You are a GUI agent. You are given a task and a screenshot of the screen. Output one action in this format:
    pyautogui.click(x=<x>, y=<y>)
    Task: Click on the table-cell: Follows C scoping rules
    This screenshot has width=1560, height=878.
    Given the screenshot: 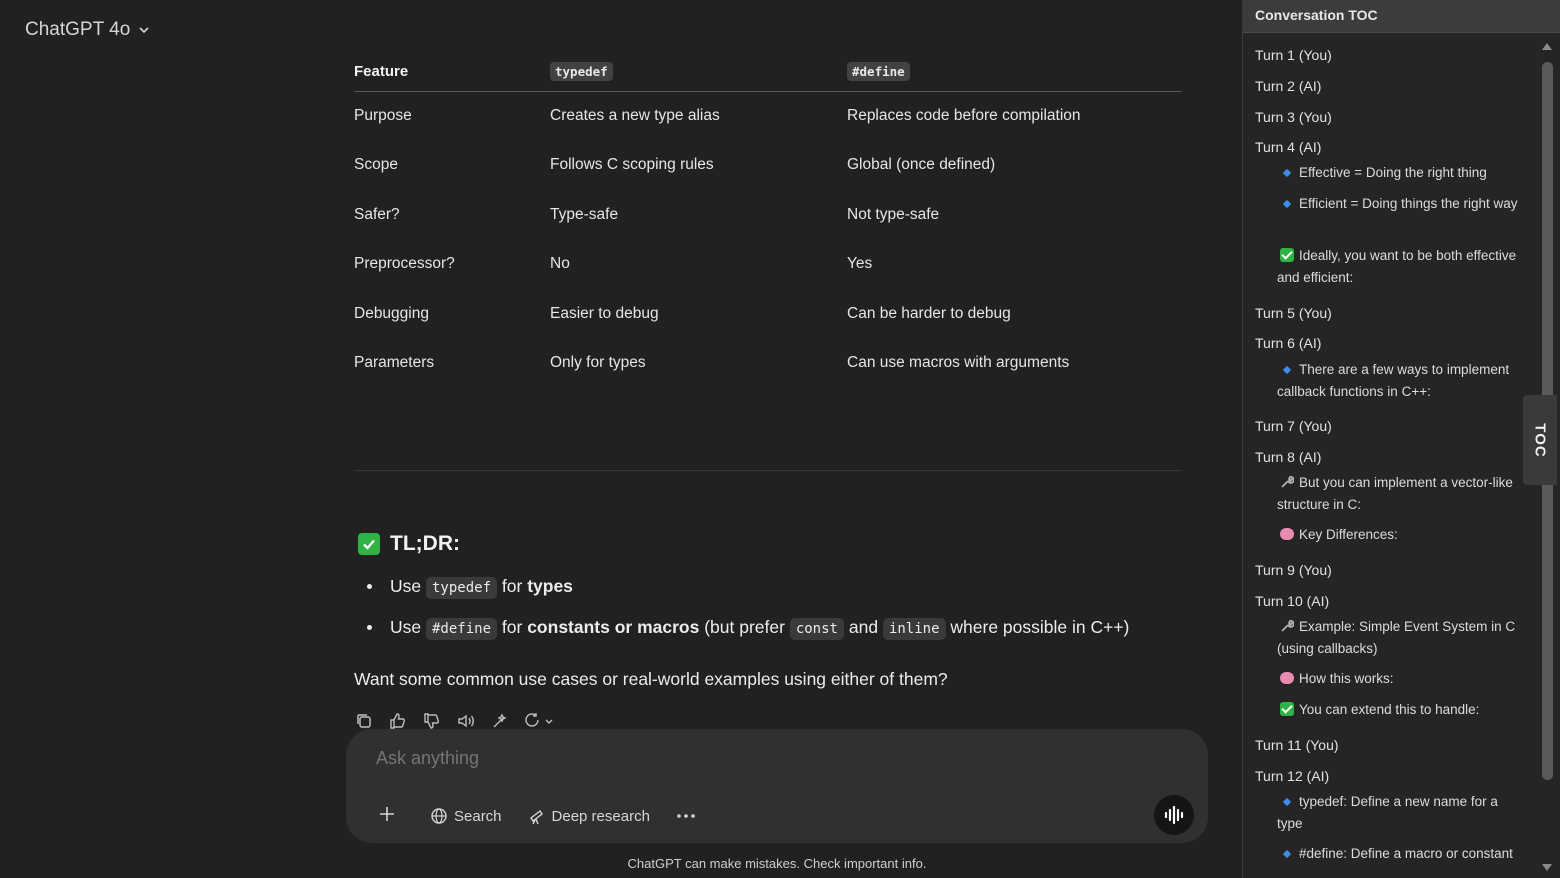 What is the action you would take?
    pyautogui.click(x=632, y=165)
    